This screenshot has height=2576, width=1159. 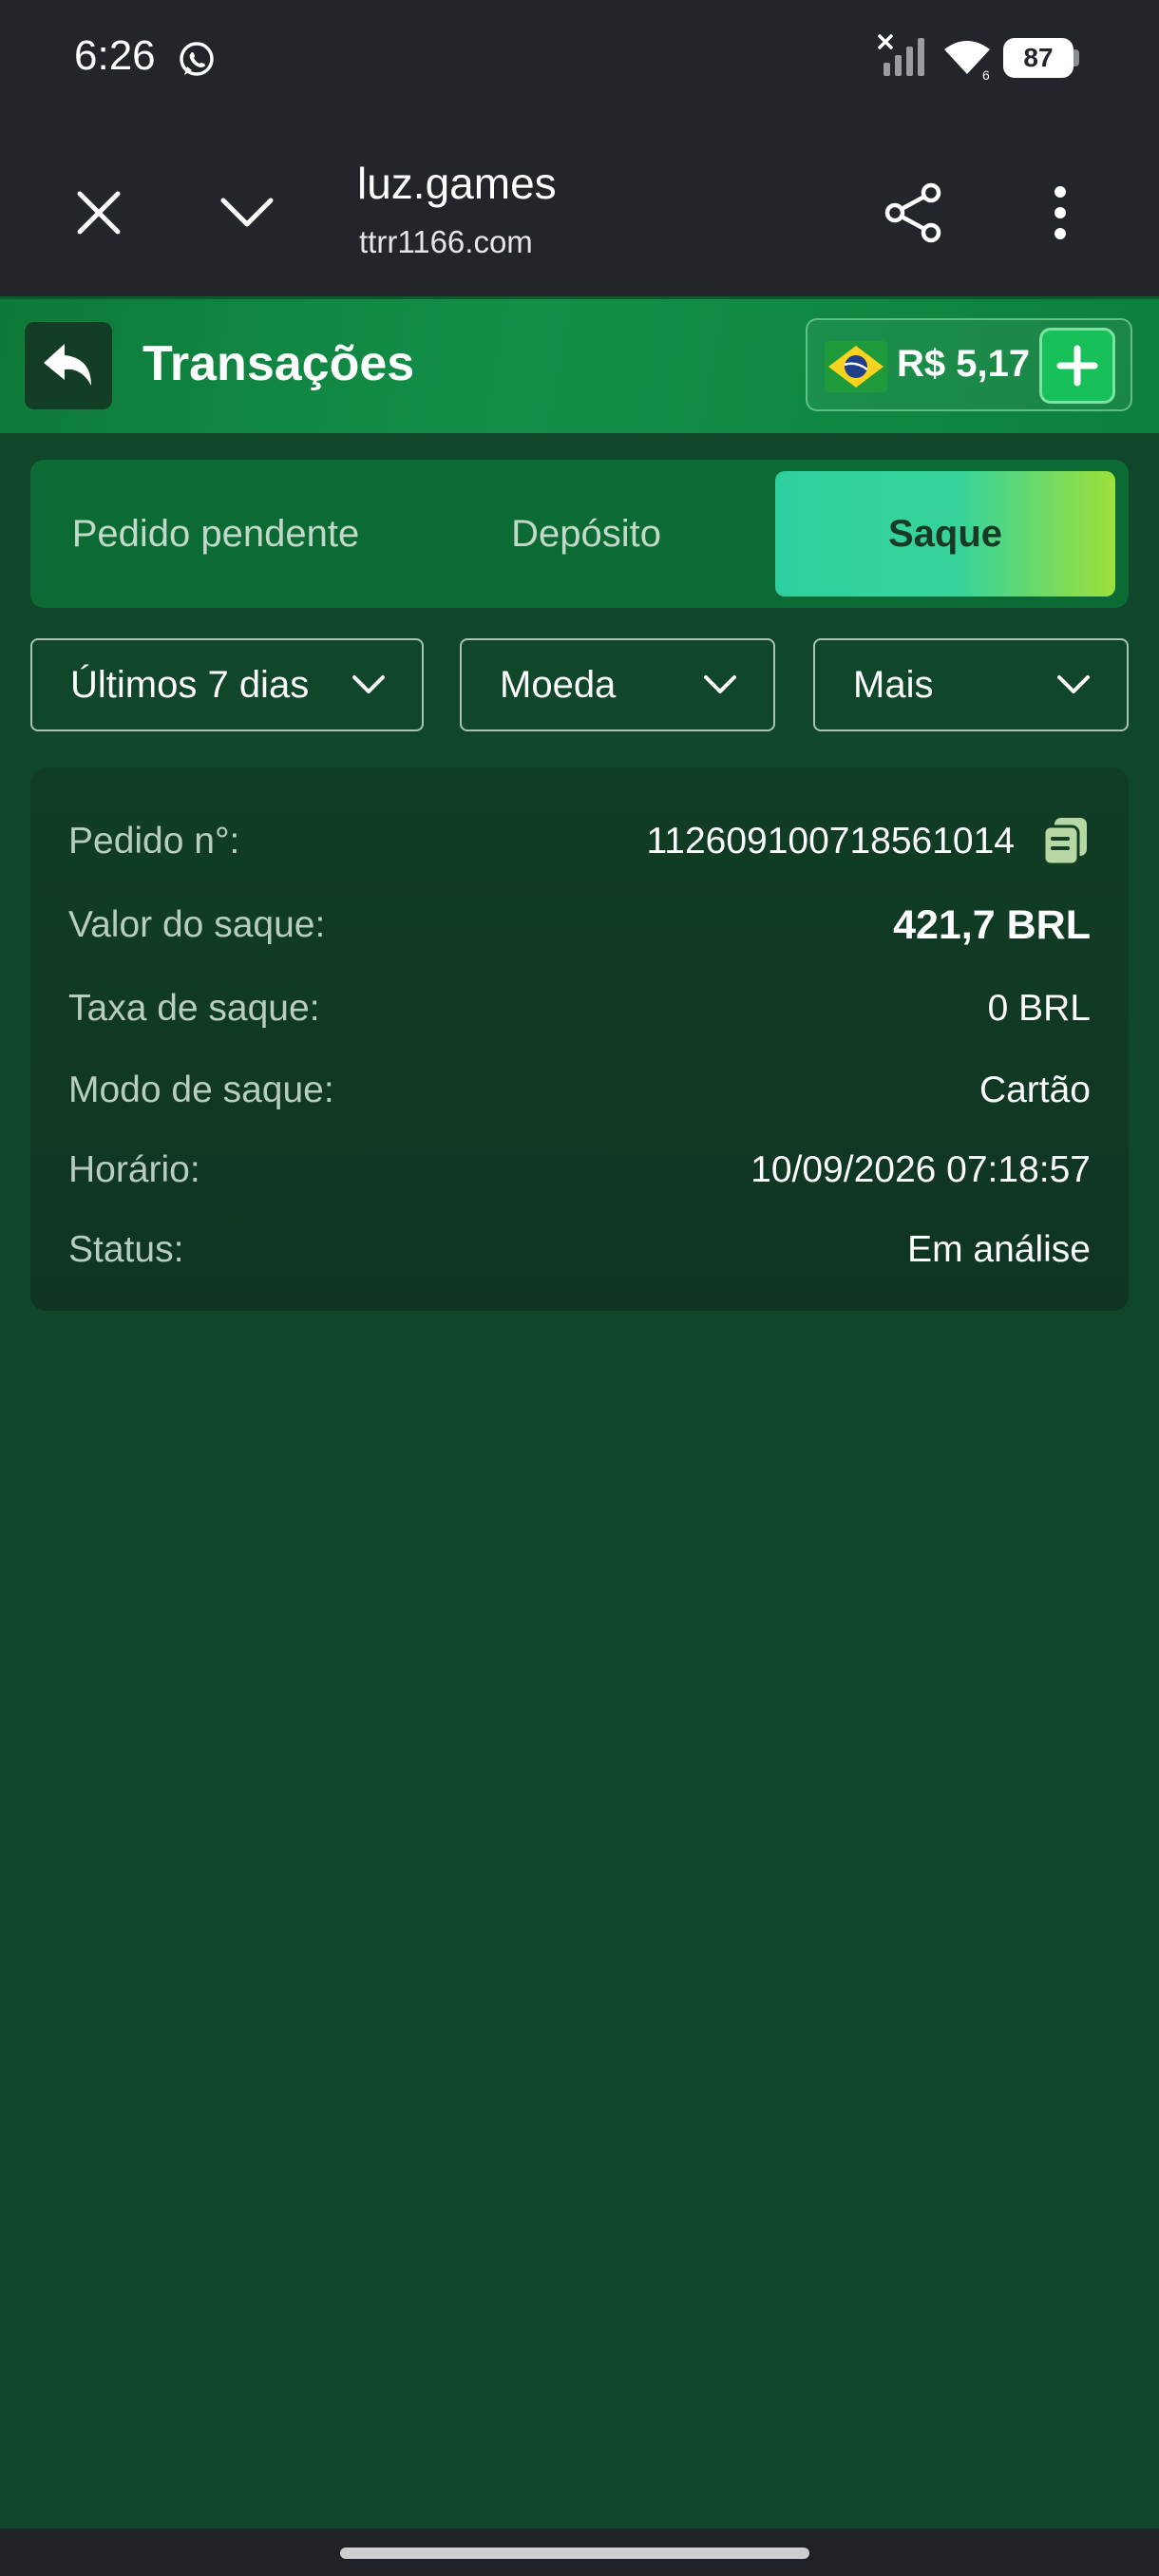 What do you see at coordinates (1039, 1008) in the screenshot?
I see `withdraw-fee-value: 0 BRL` at bounding box center [1039, 1008].